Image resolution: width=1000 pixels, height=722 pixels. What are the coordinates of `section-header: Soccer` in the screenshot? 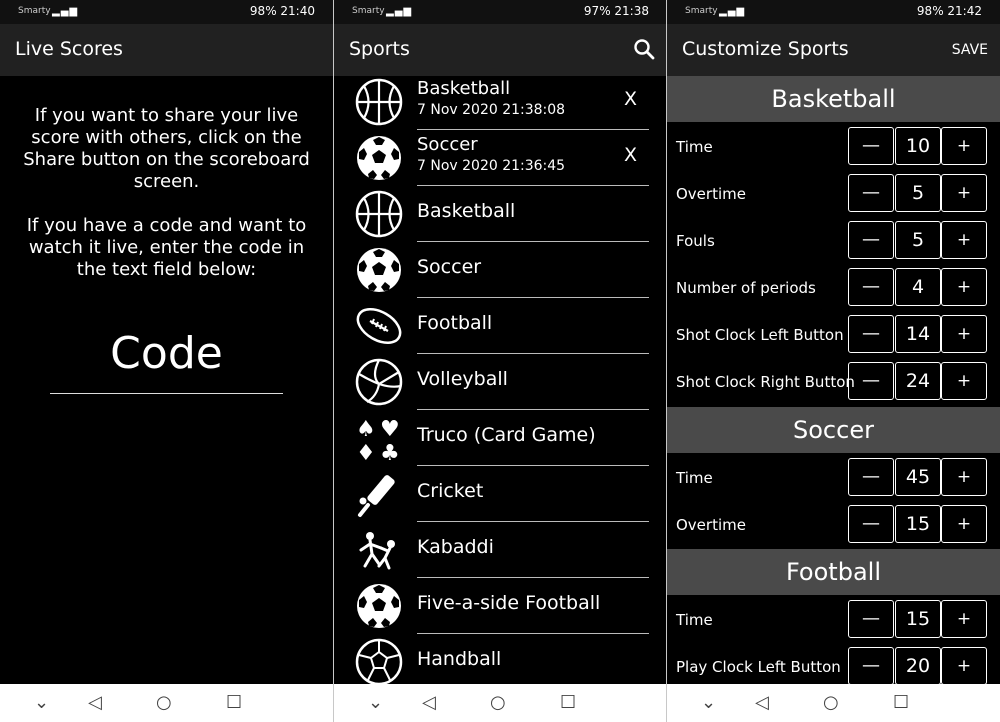 It's located at (833, 430).